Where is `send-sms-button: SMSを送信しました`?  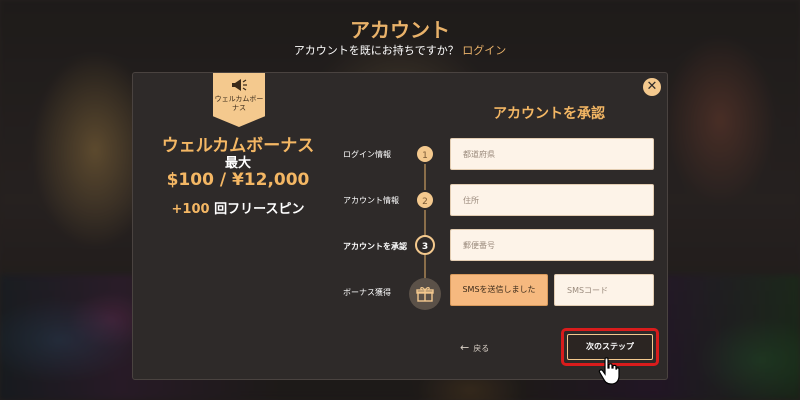 send-sms-button: SMSを送信しました is located at coordinates (499, 290).